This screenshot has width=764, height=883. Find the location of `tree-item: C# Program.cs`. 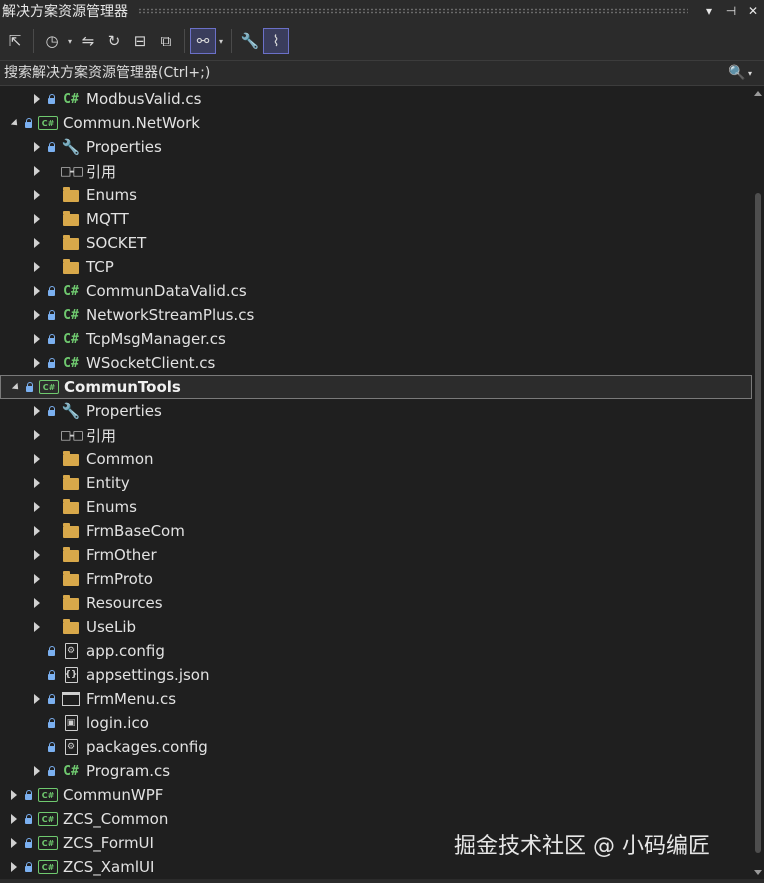

tree-item: C# Program.cs is located at coordinates (376, 771).